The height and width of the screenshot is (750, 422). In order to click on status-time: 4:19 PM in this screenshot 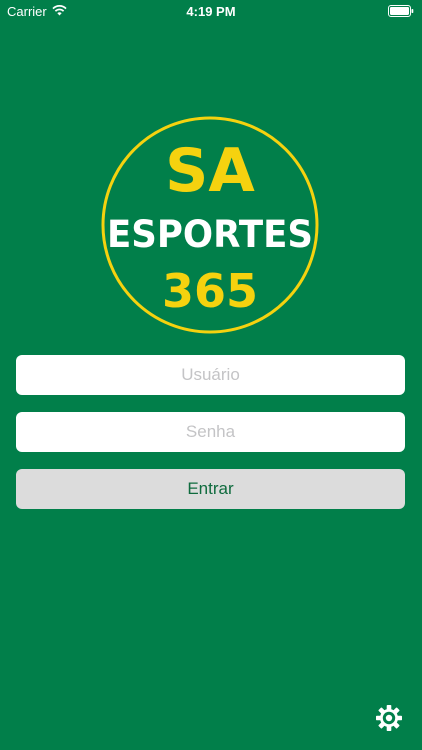, I will do `click(211, 11)`.